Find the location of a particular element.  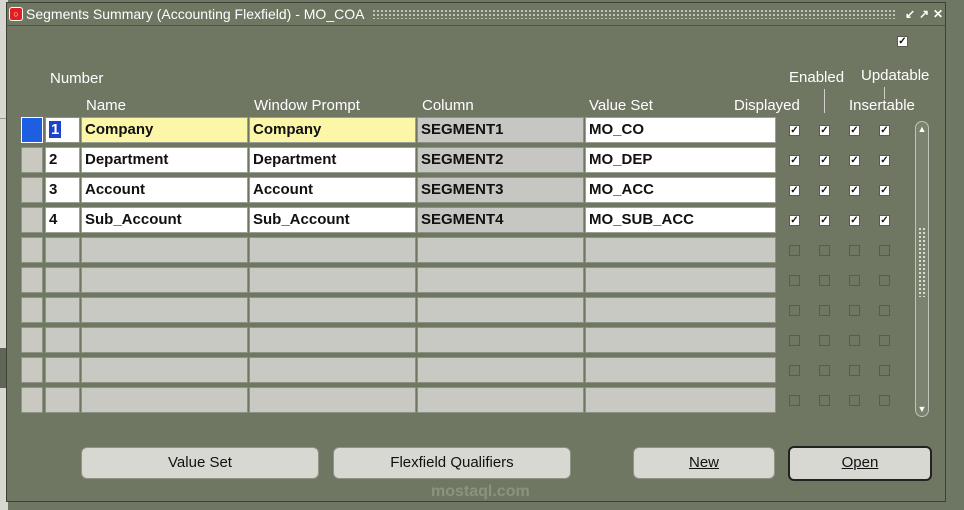

open-button: Open is located at coordinates (860, 463).